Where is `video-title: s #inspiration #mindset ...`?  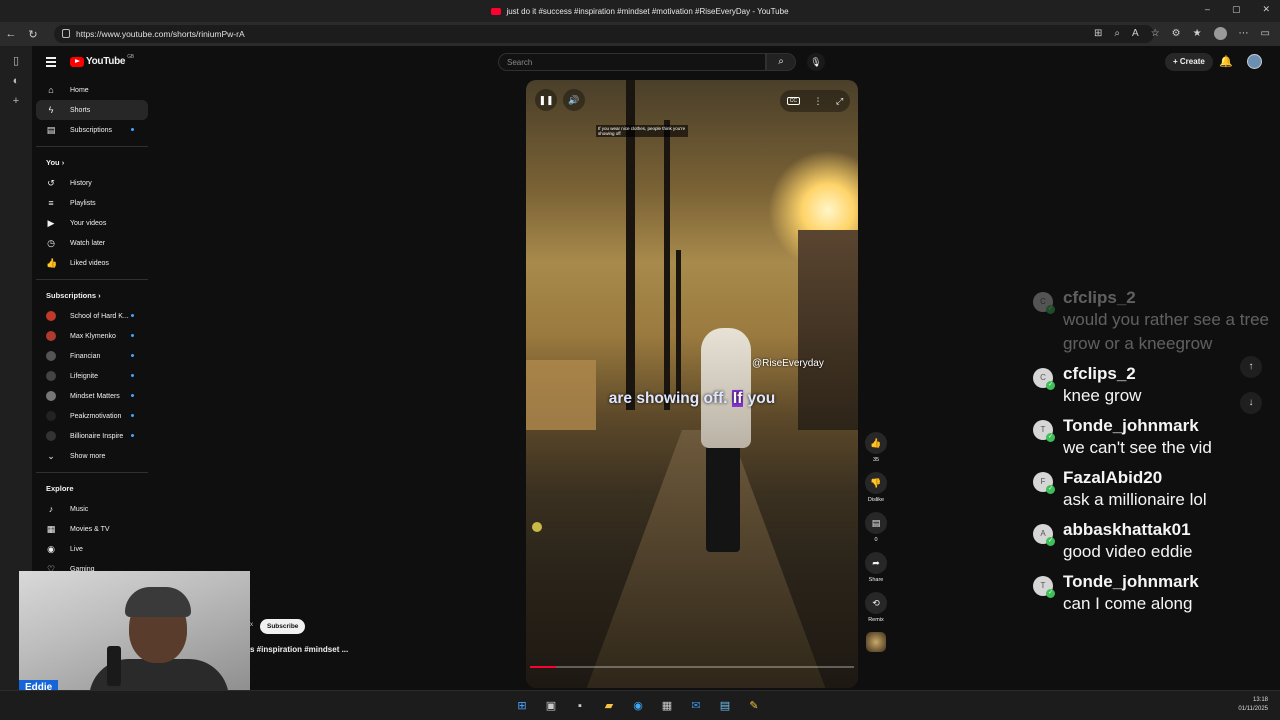 video-title: s #inspiration #mindset ... is located at coordinates (299, 649).